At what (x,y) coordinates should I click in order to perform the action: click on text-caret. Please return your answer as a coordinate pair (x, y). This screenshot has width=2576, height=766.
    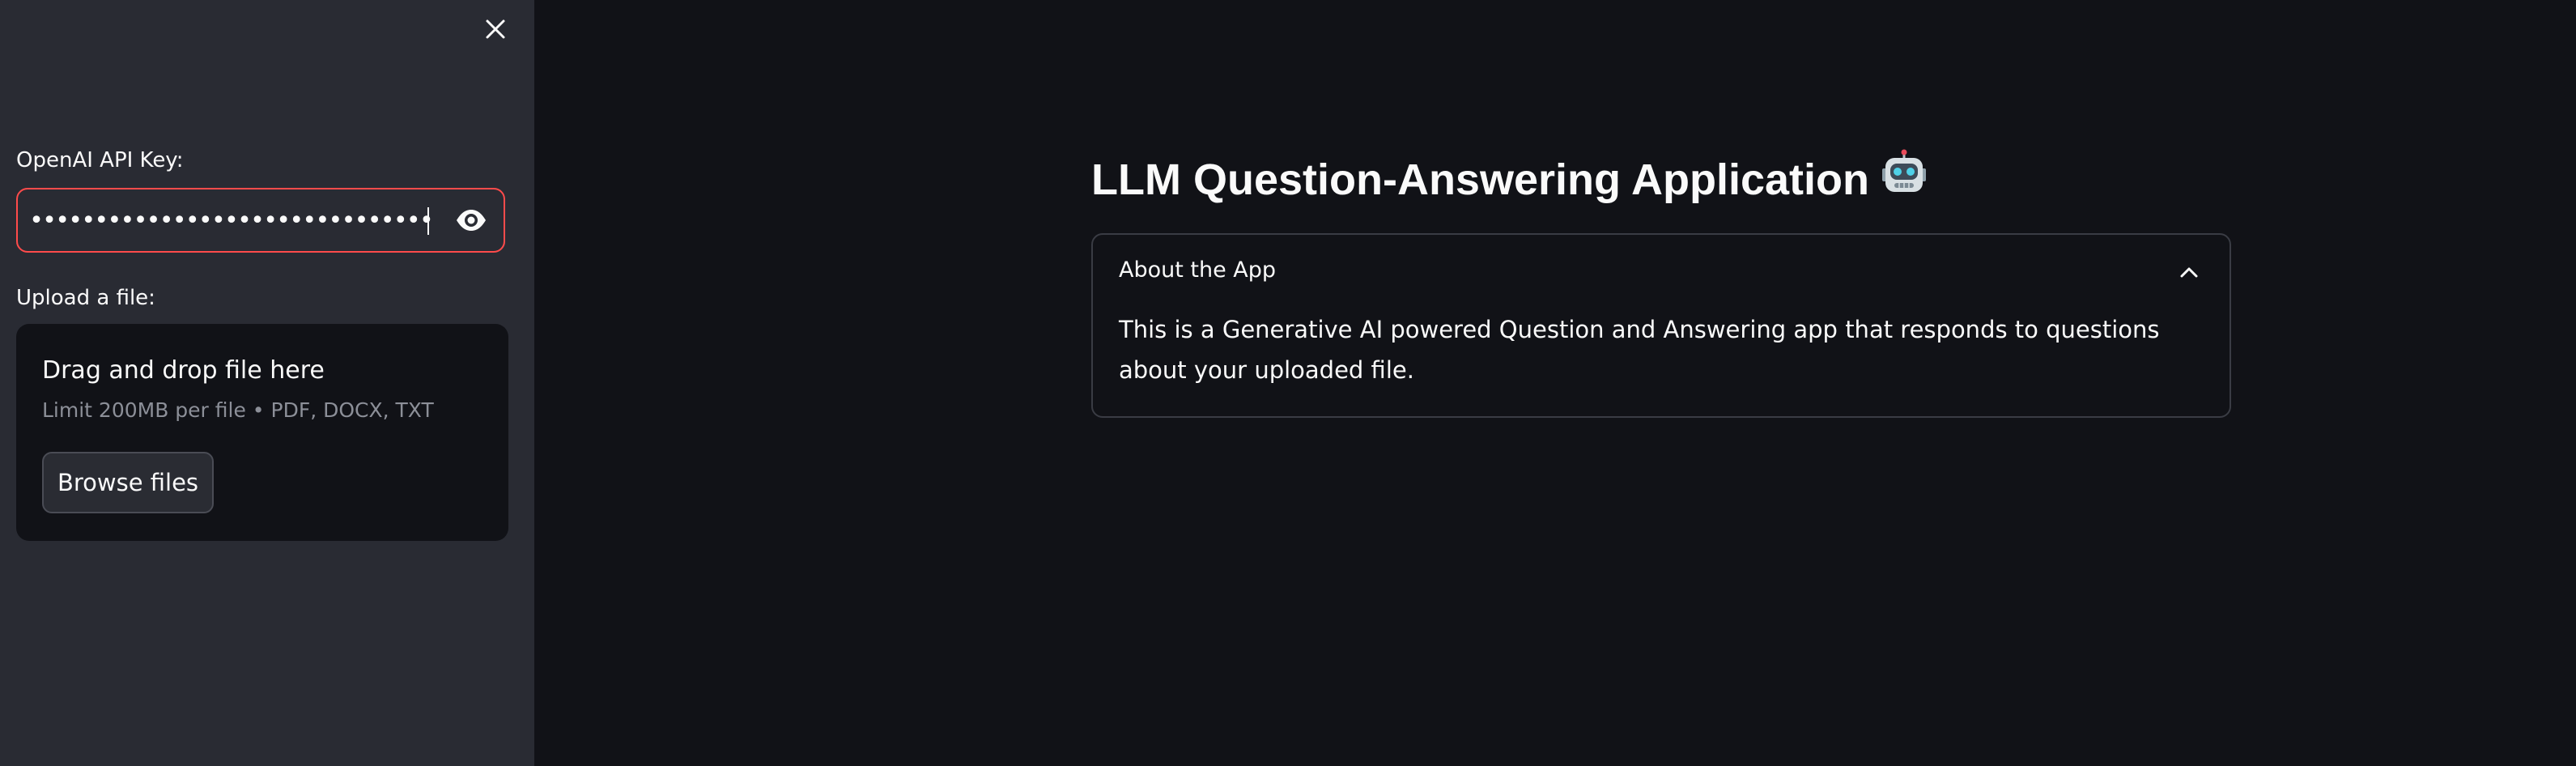
    Looking at the image, I should click on (428, 221).